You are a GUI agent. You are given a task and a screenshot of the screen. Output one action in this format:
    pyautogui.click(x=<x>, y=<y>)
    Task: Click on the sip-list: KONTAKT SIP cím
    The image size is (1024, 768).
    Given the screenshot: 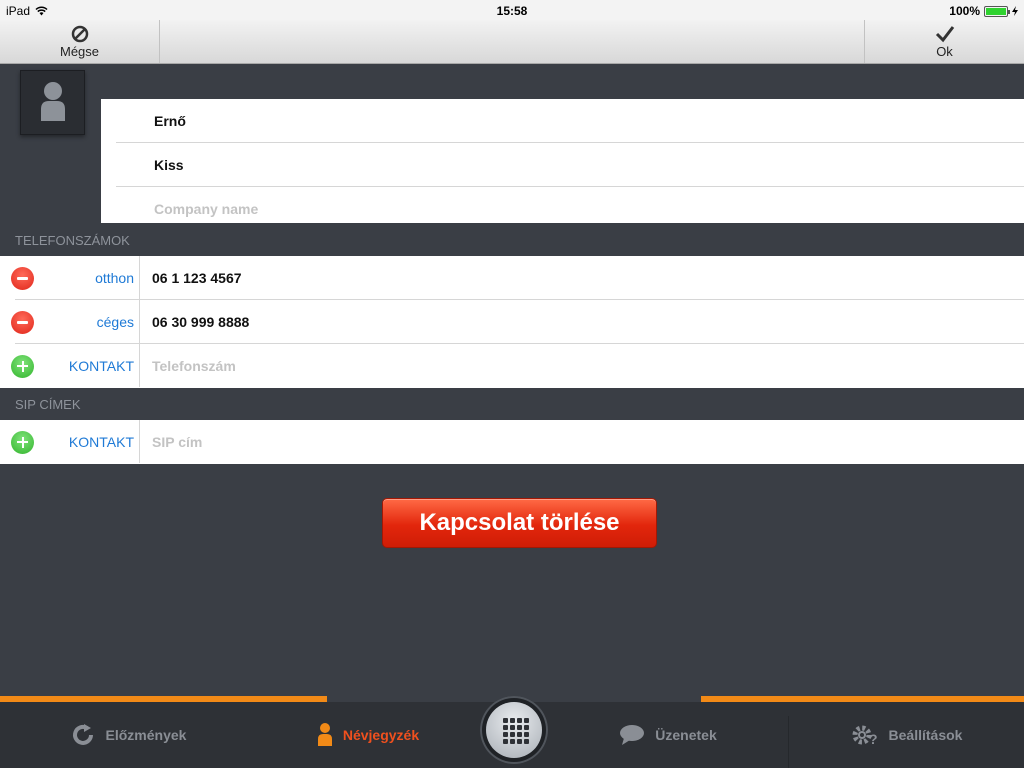 What is the action you would take?
    pyautogui.click(x=512, y=442)
    